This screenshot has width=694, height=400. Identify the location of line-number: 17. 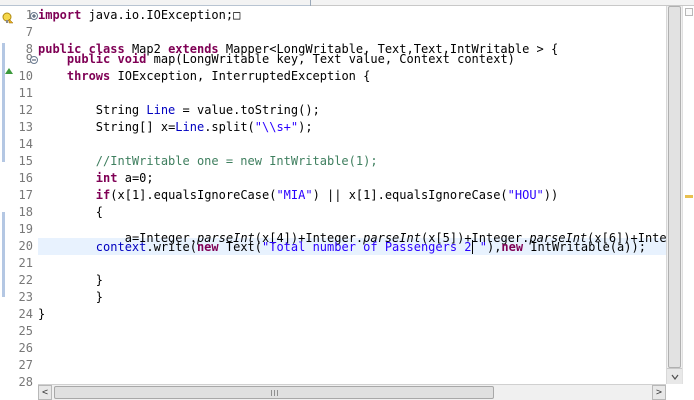
(25, 195).